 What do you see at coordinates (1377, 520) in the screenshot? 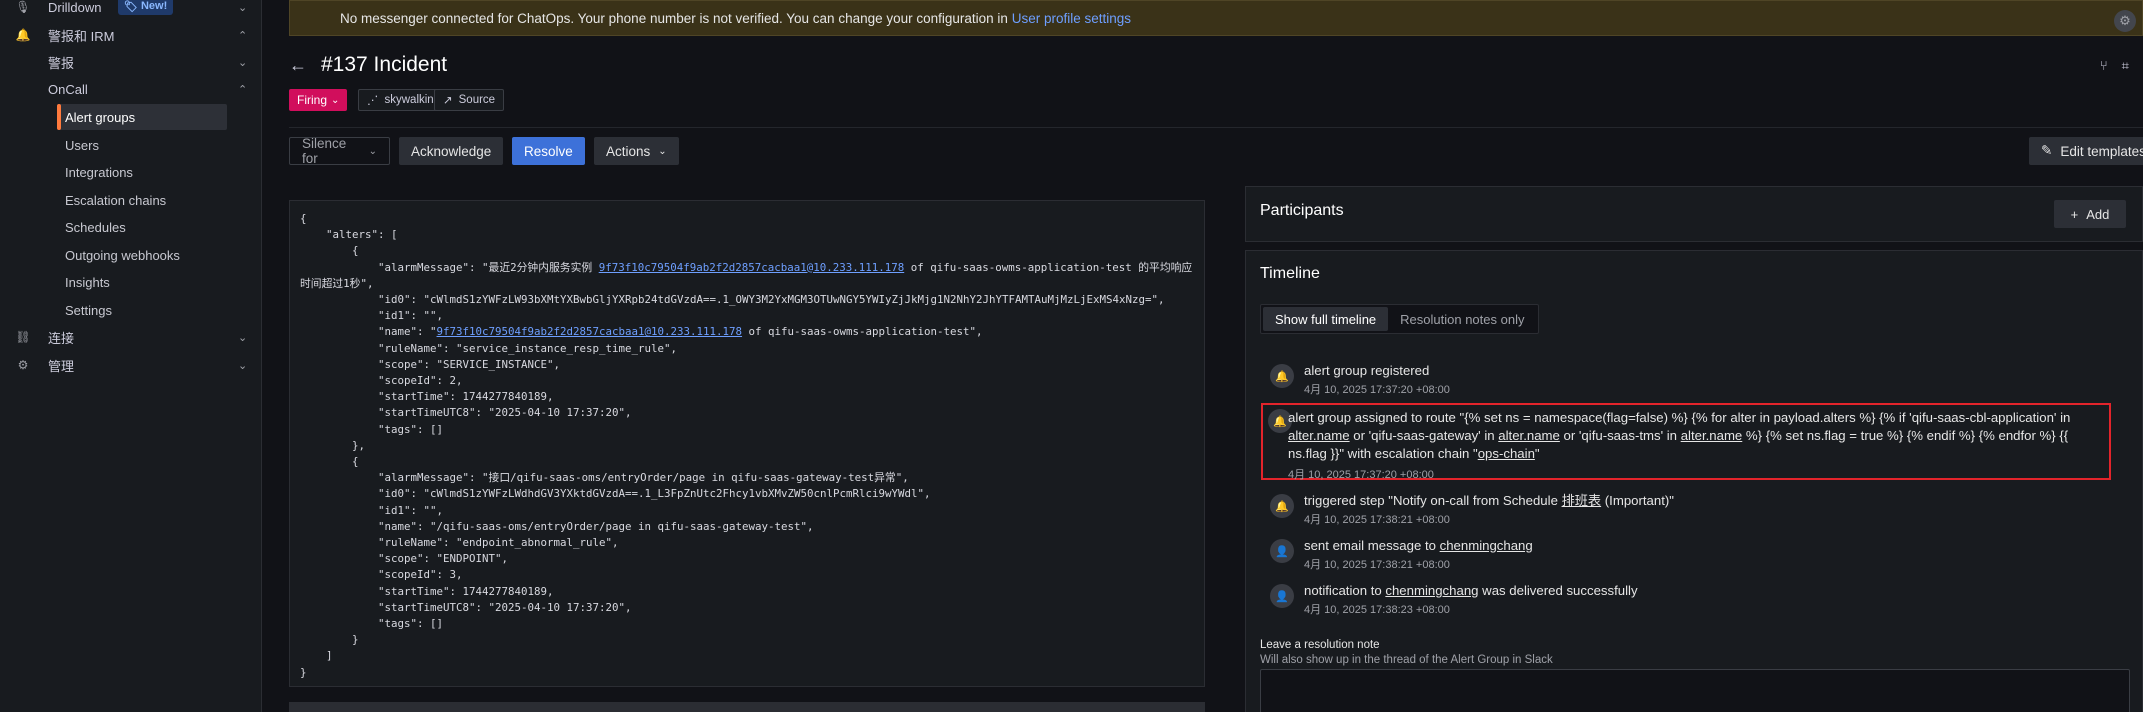
I see `timeline-entry-time: 4月 10, 2025 17:38:21 +08:00` at bounding box center [1377, 520].